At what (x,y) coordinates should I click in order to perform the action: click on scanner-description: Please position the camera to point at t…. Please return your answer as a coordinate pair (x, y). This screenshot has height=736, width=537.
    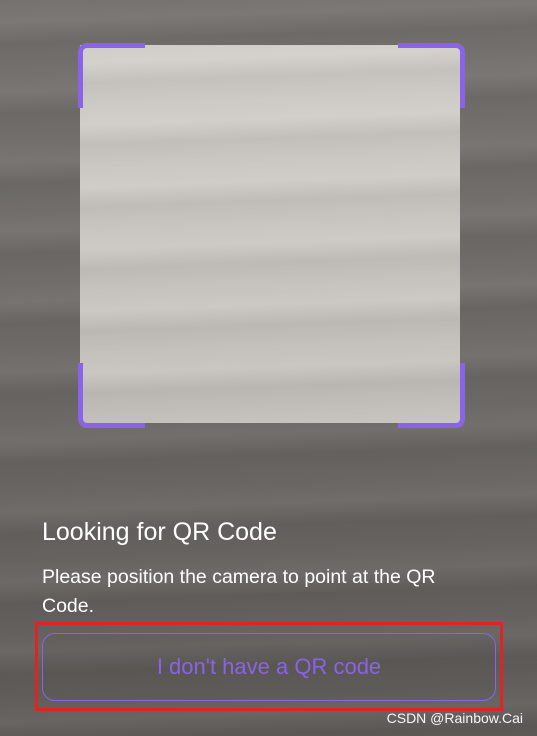
    Looking at the image, I should click on (239, 591).